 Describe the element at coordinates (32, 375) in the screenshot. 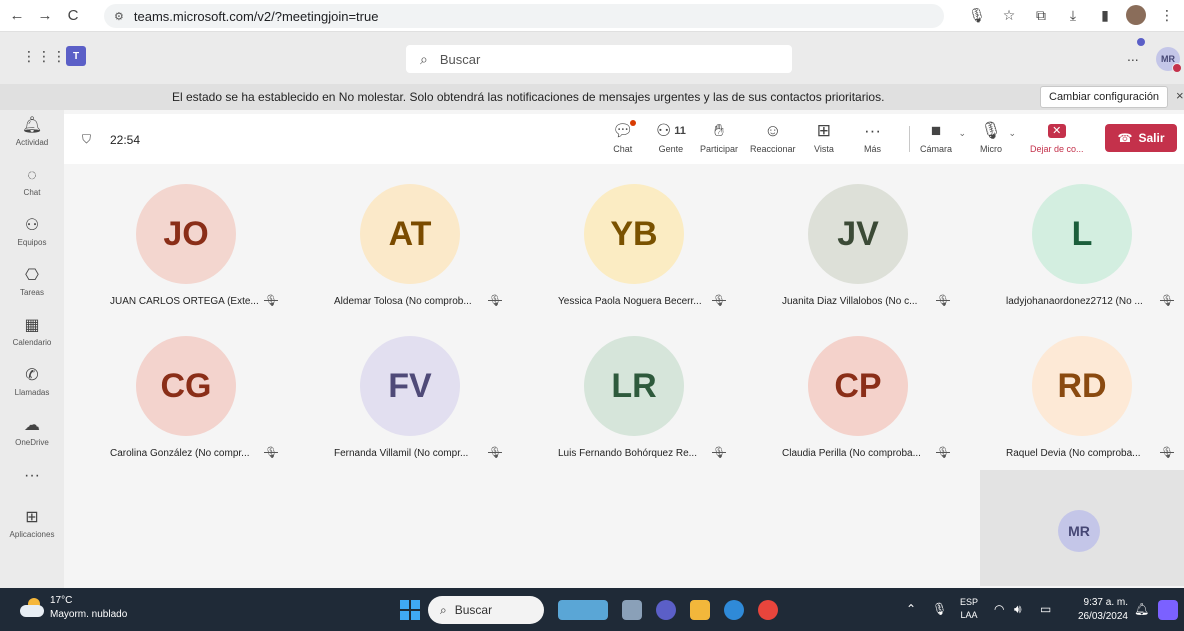

I see `phone-icon: ✆` at that location.